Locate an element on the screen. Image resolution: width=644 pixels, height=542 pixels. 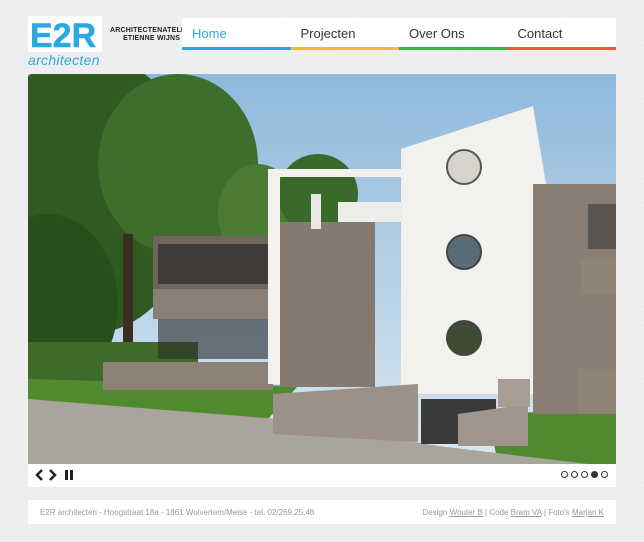
nav-underline-home is located at coordinates (236, 48).